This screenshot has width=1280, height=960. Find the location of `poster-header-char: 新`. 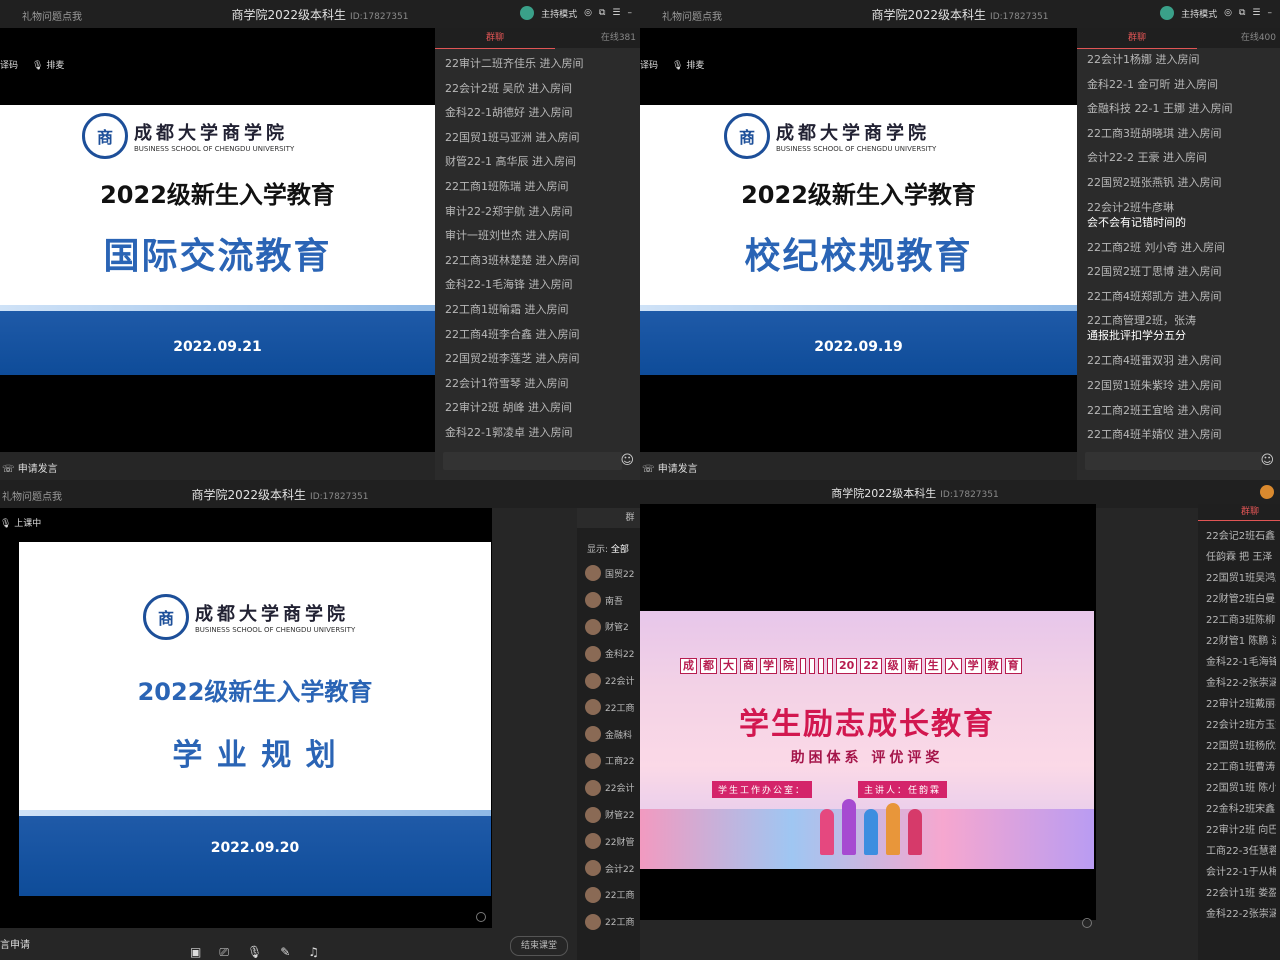

poster-header-char: 新 is located at coordinates (913, 666).